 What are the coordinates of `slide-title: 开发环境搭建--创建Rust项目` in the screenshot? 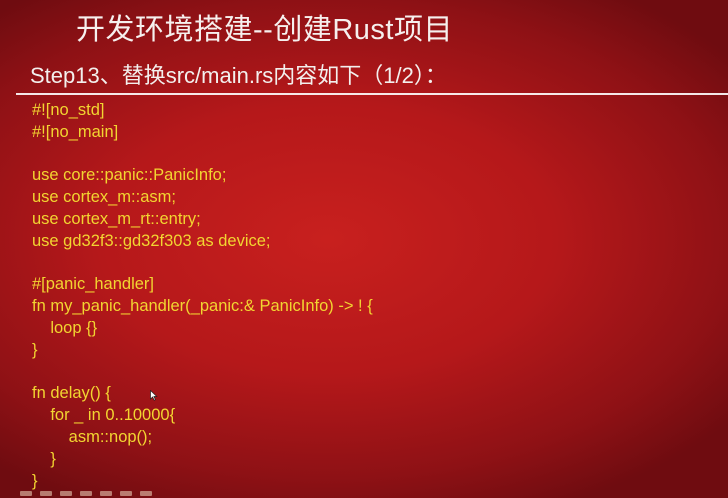 It's located at (264, 30).